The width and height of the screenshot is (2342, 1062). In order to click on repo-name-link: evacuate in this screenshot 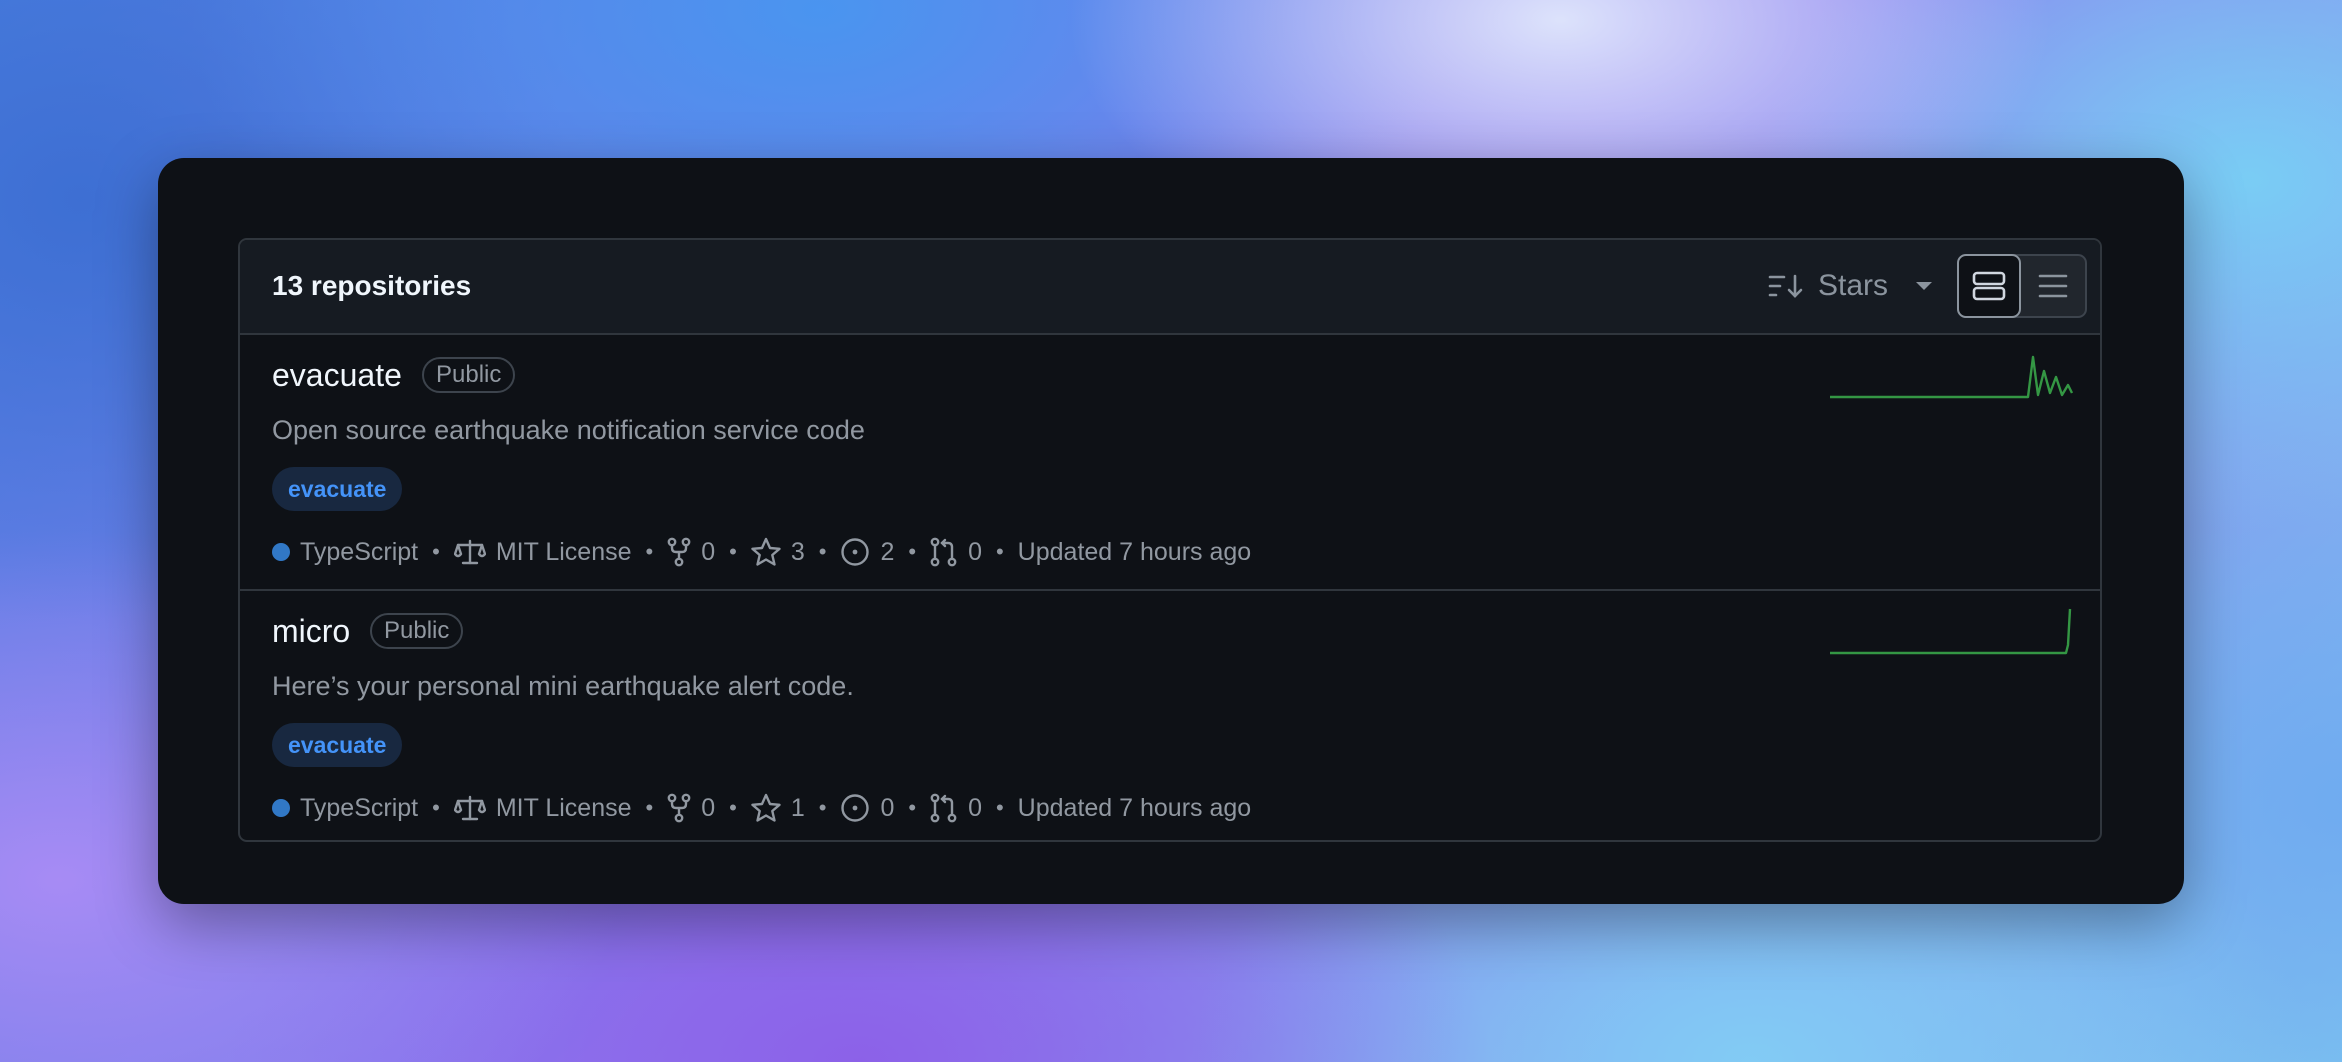, I will do `click(337, 375)`.